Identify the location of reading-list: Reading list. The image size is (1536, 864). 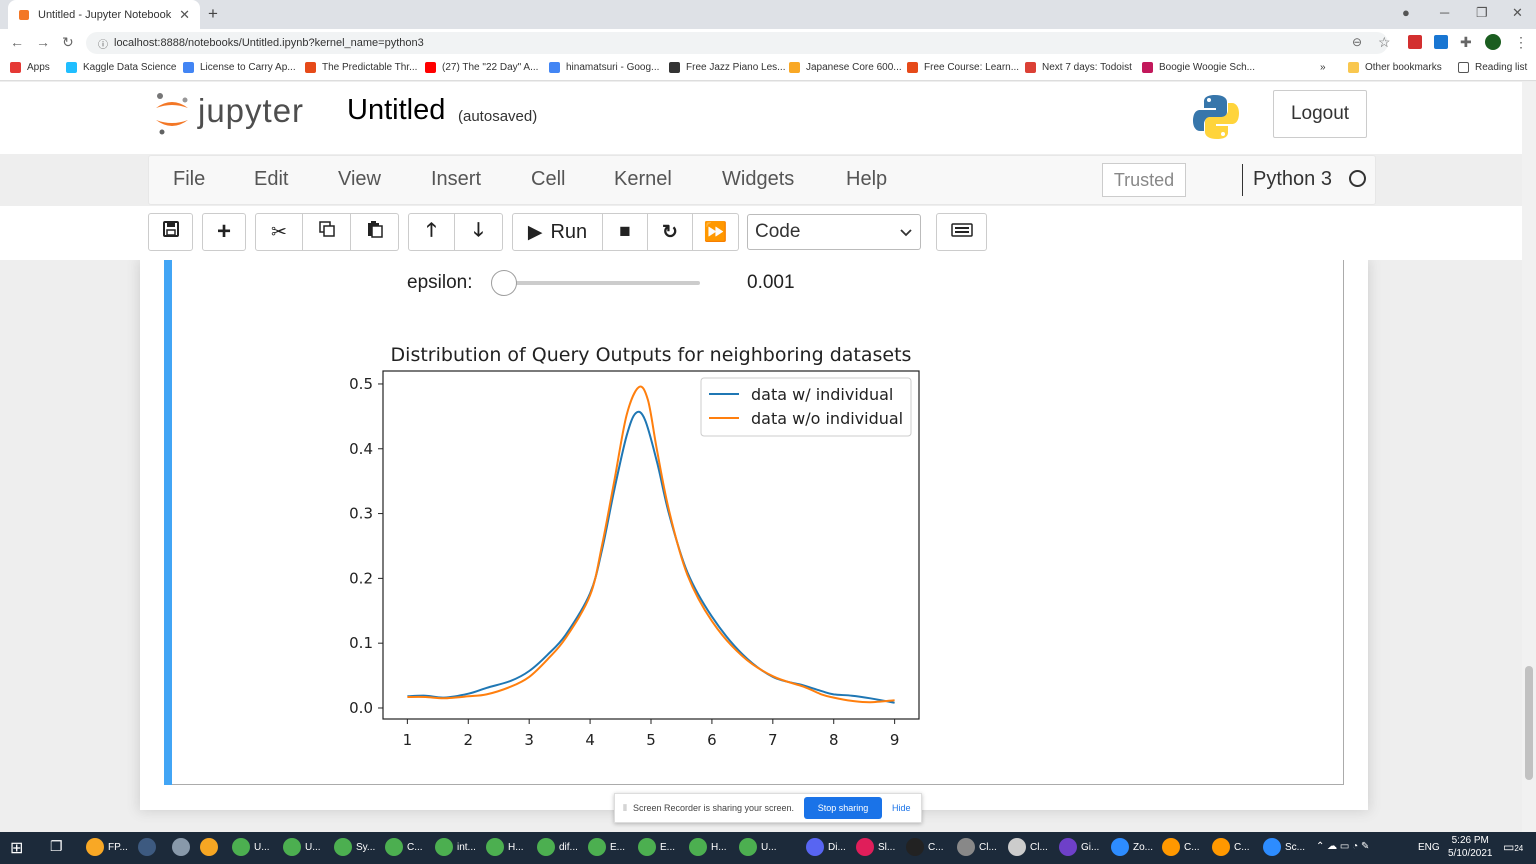
(1492, 67).